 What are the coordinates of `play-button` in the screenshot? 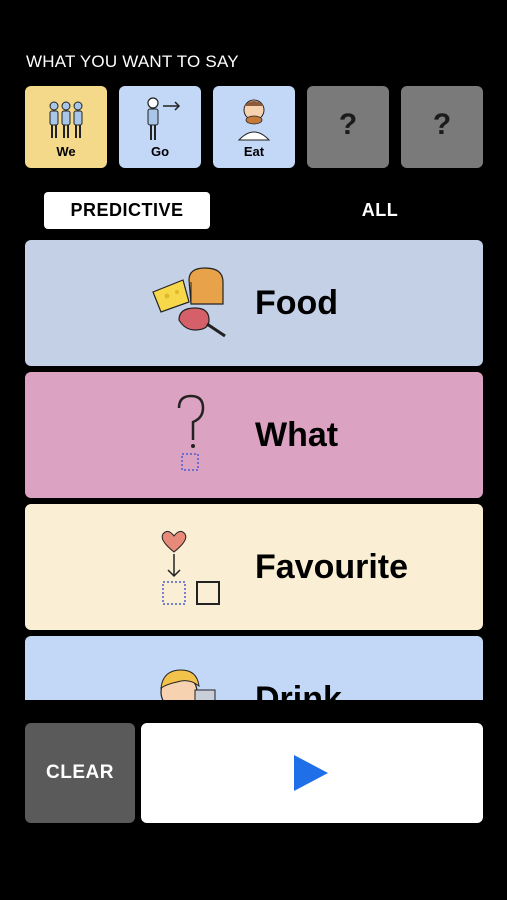 It's located at (312, 773).